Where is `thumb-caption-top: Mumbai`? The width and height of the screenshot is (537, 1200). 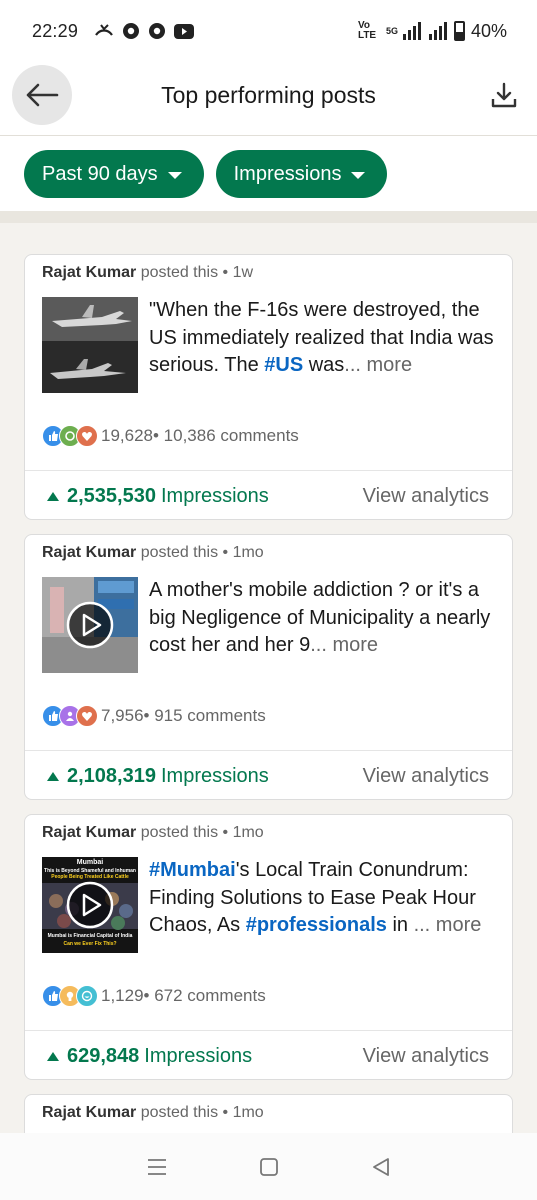
thumb-caption-top: Mumbai is located at coordinates (90, 862).